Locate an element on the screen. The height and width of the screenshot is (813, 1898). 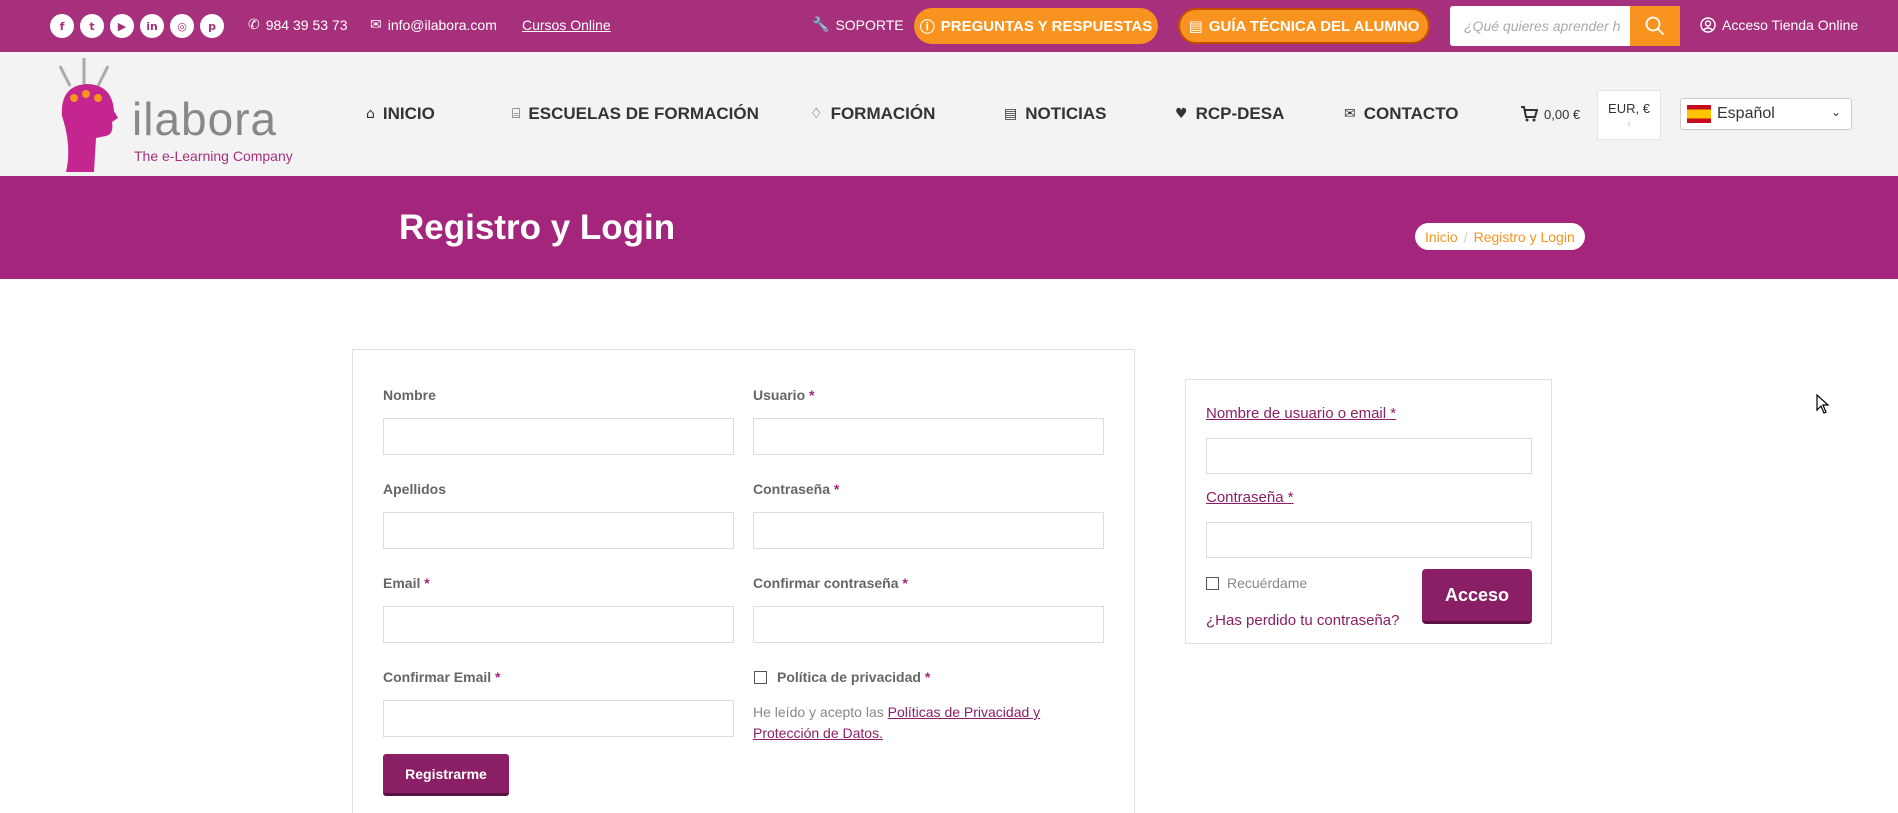
logo-wordmark: ilabora is located at coordinates (205, 119).